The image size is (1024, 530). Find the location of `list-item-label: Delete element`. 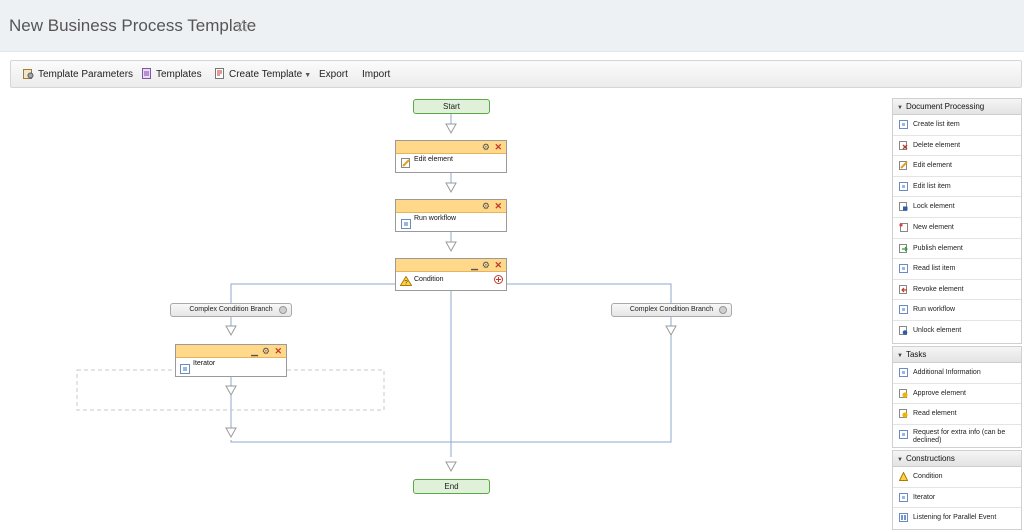

list-item-label: Delete element is located at coordinates (937, 145).